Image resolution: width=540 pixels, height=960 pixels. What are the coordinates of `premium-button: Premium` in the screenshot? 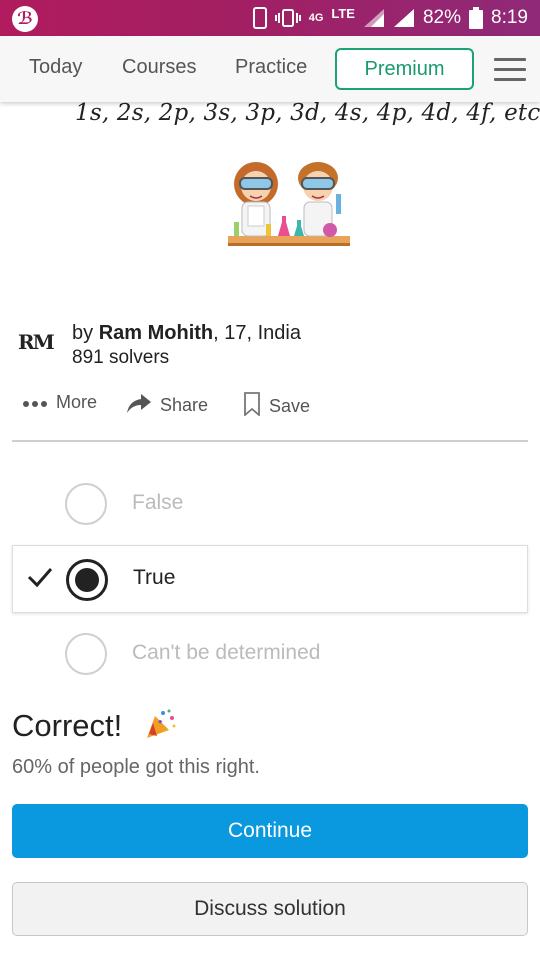 It's located at (404, 69).